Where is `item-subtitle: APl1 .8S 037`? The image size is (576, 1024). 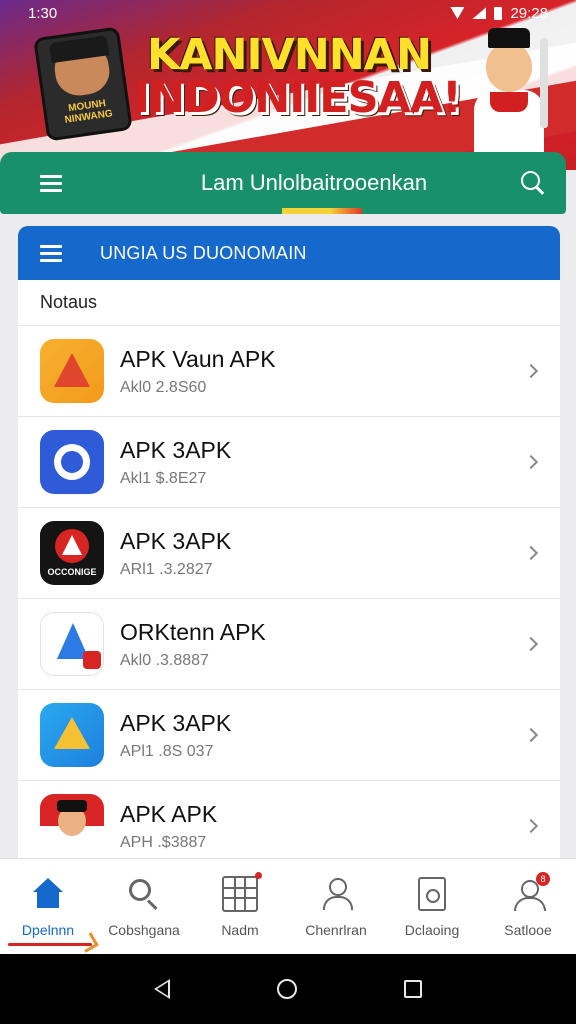 item-subtitle: APl1 .8S 037 is located at coordinates (167, 751).